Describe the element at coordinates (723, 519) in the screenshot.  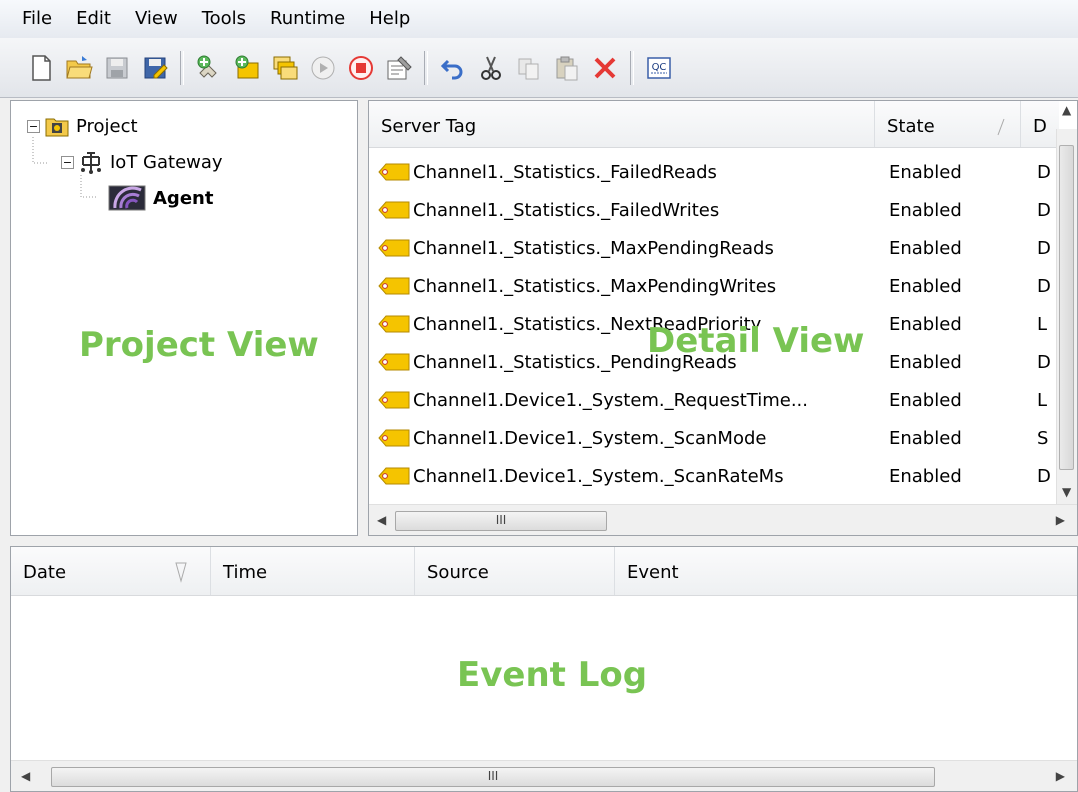
I see `detail-horizontal-scrollbar: ◀ III ▶` at that location.